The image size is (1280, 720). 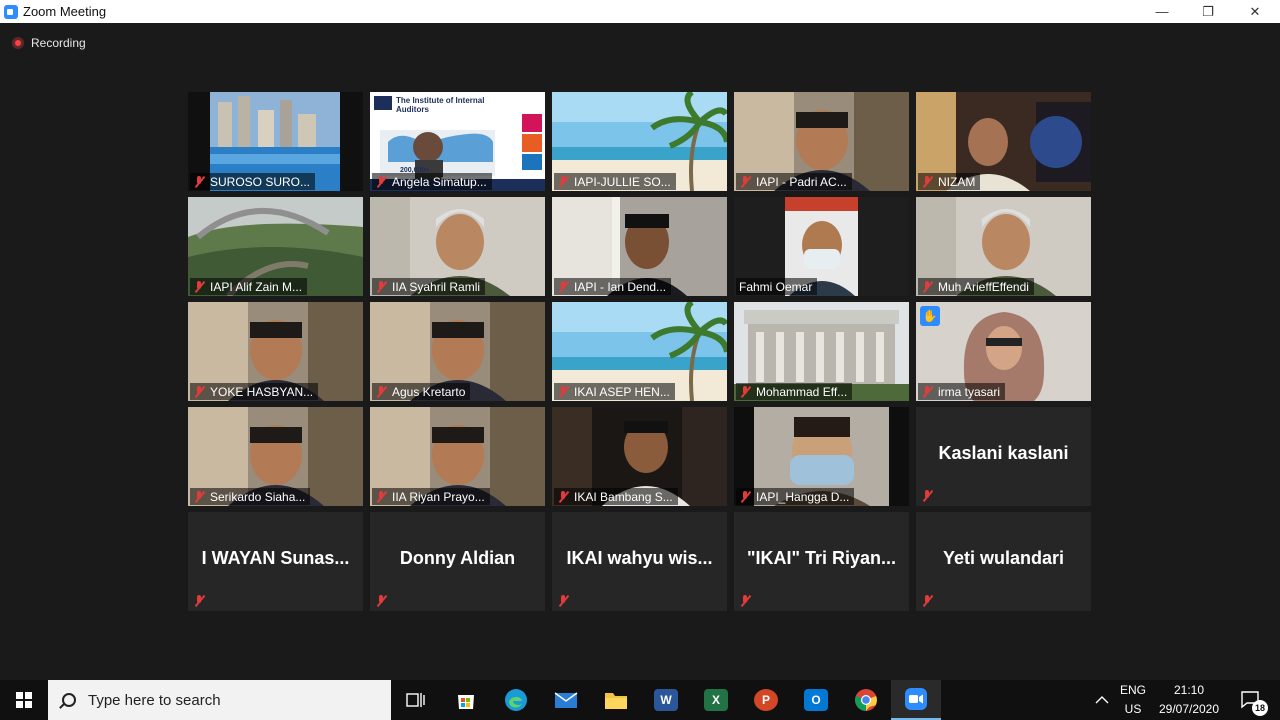 I want to click on word-button: W, so click(x=666, y=700).